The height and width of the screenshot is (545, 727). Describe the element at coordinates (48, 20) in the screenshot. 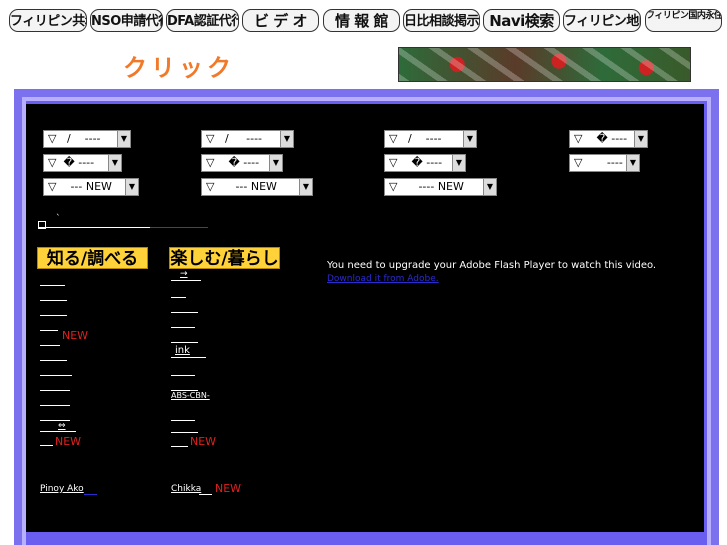

I see `nav-philippines-button: フィリピン共和国` at that location.